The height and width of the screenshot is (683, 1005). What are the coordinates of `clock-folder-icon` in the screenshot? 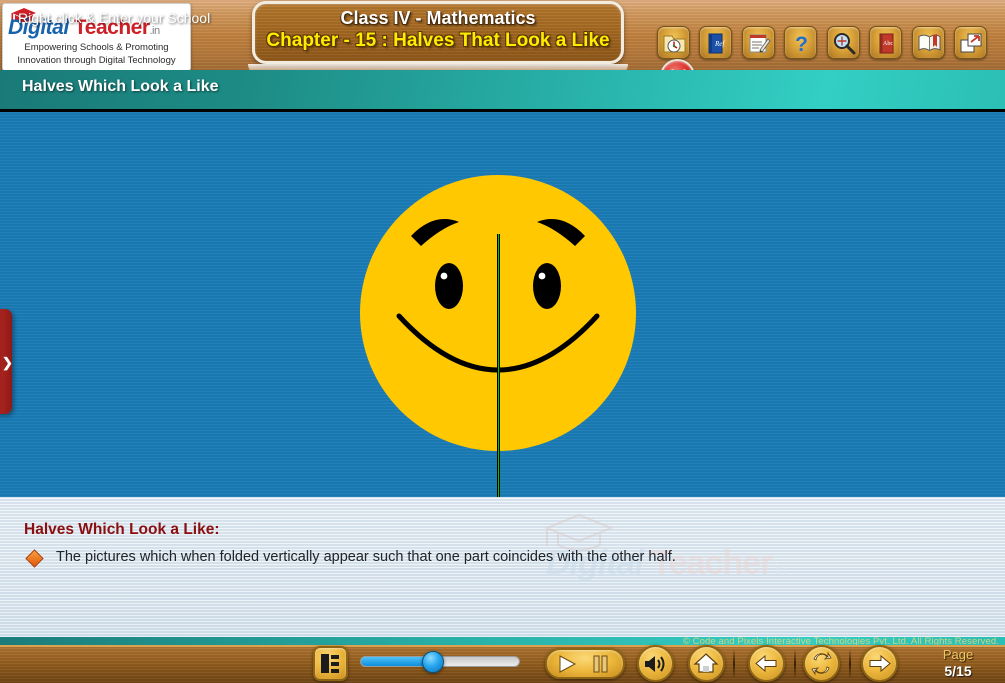 It's located at (673, 42).